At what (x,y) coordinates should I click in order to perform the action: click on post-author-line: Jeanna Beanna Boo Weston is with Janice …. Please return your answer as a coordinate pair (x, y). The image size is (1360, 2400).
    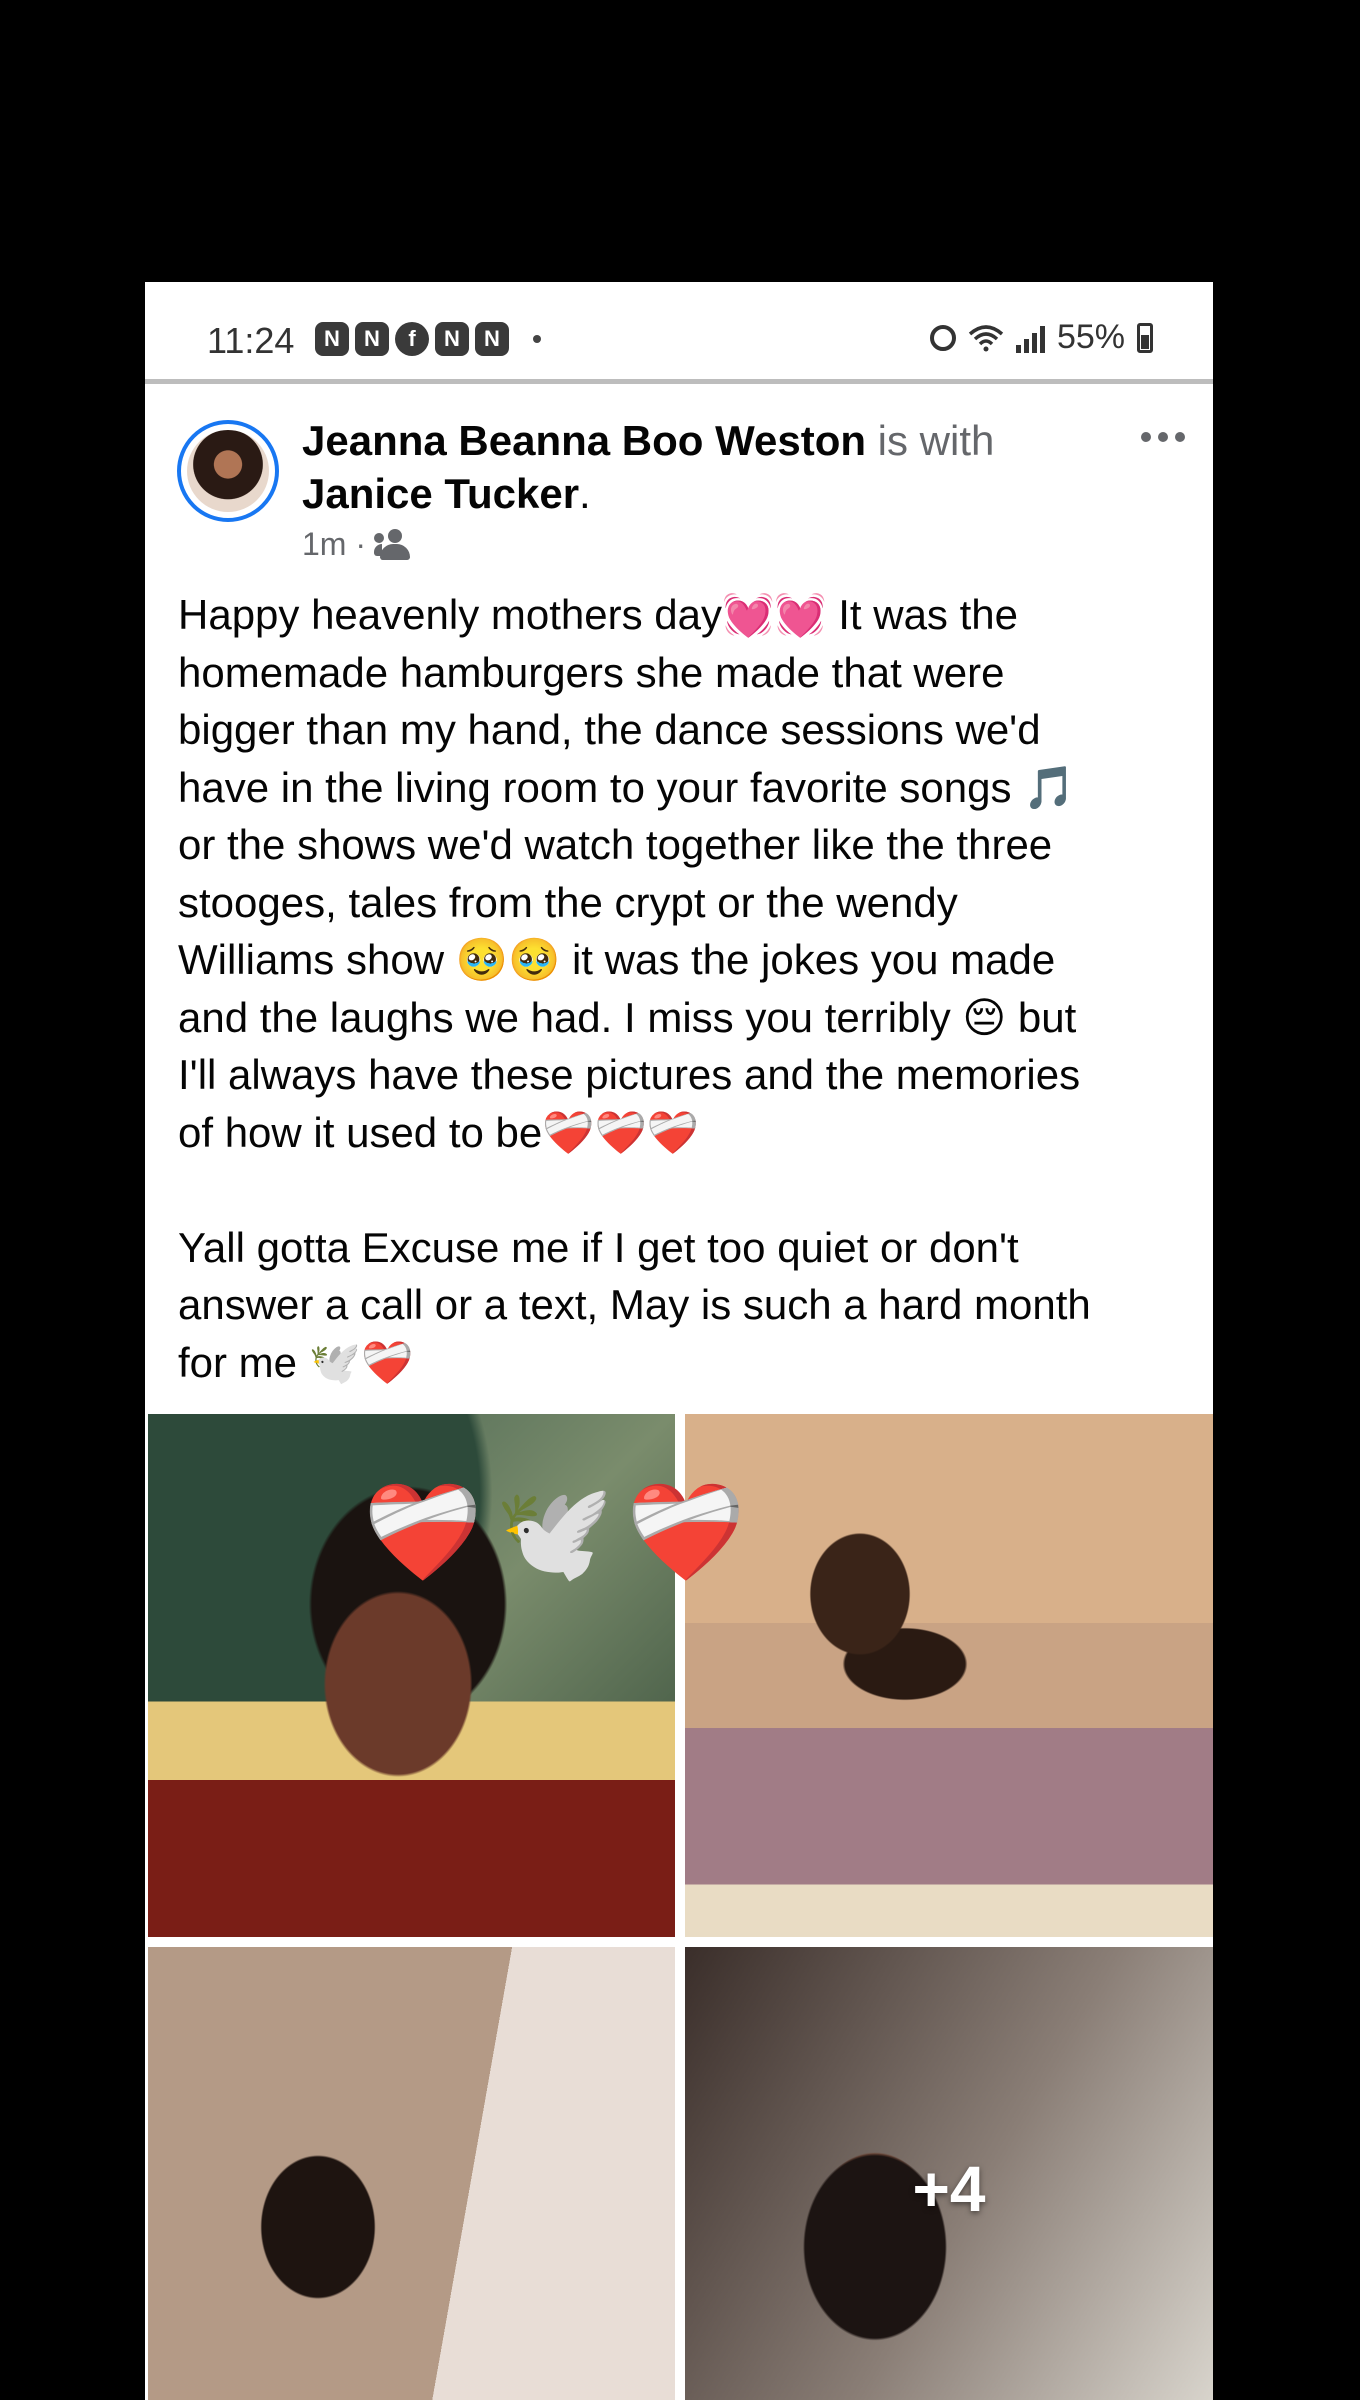
    Looking at the image, I should click on (682, 467).